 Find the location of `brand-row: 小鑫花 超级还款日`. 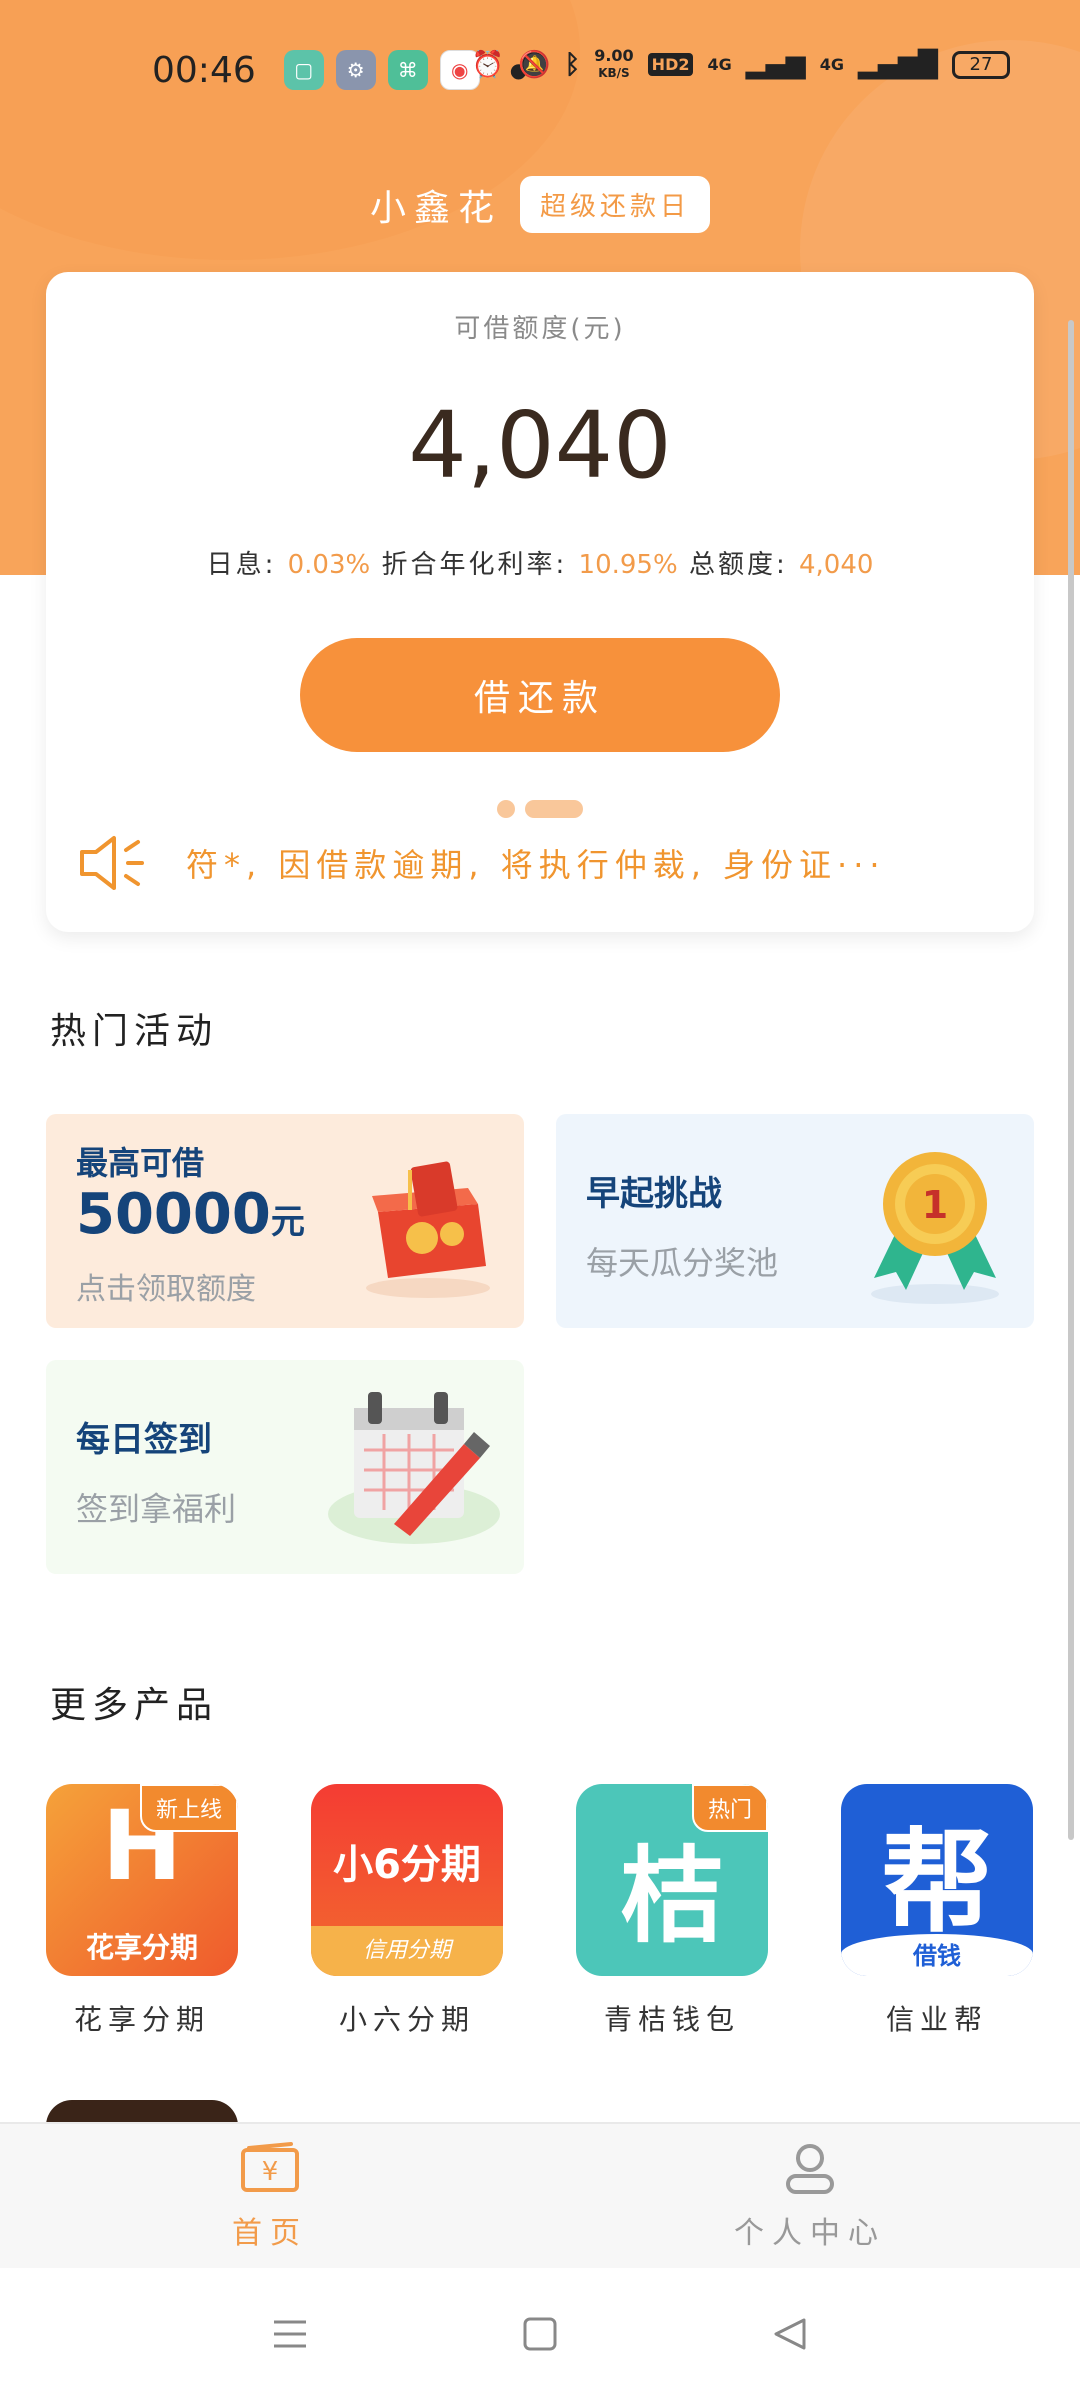

brand-row: 小鑫花 超级还款日 is located at coordinates (540, 204).